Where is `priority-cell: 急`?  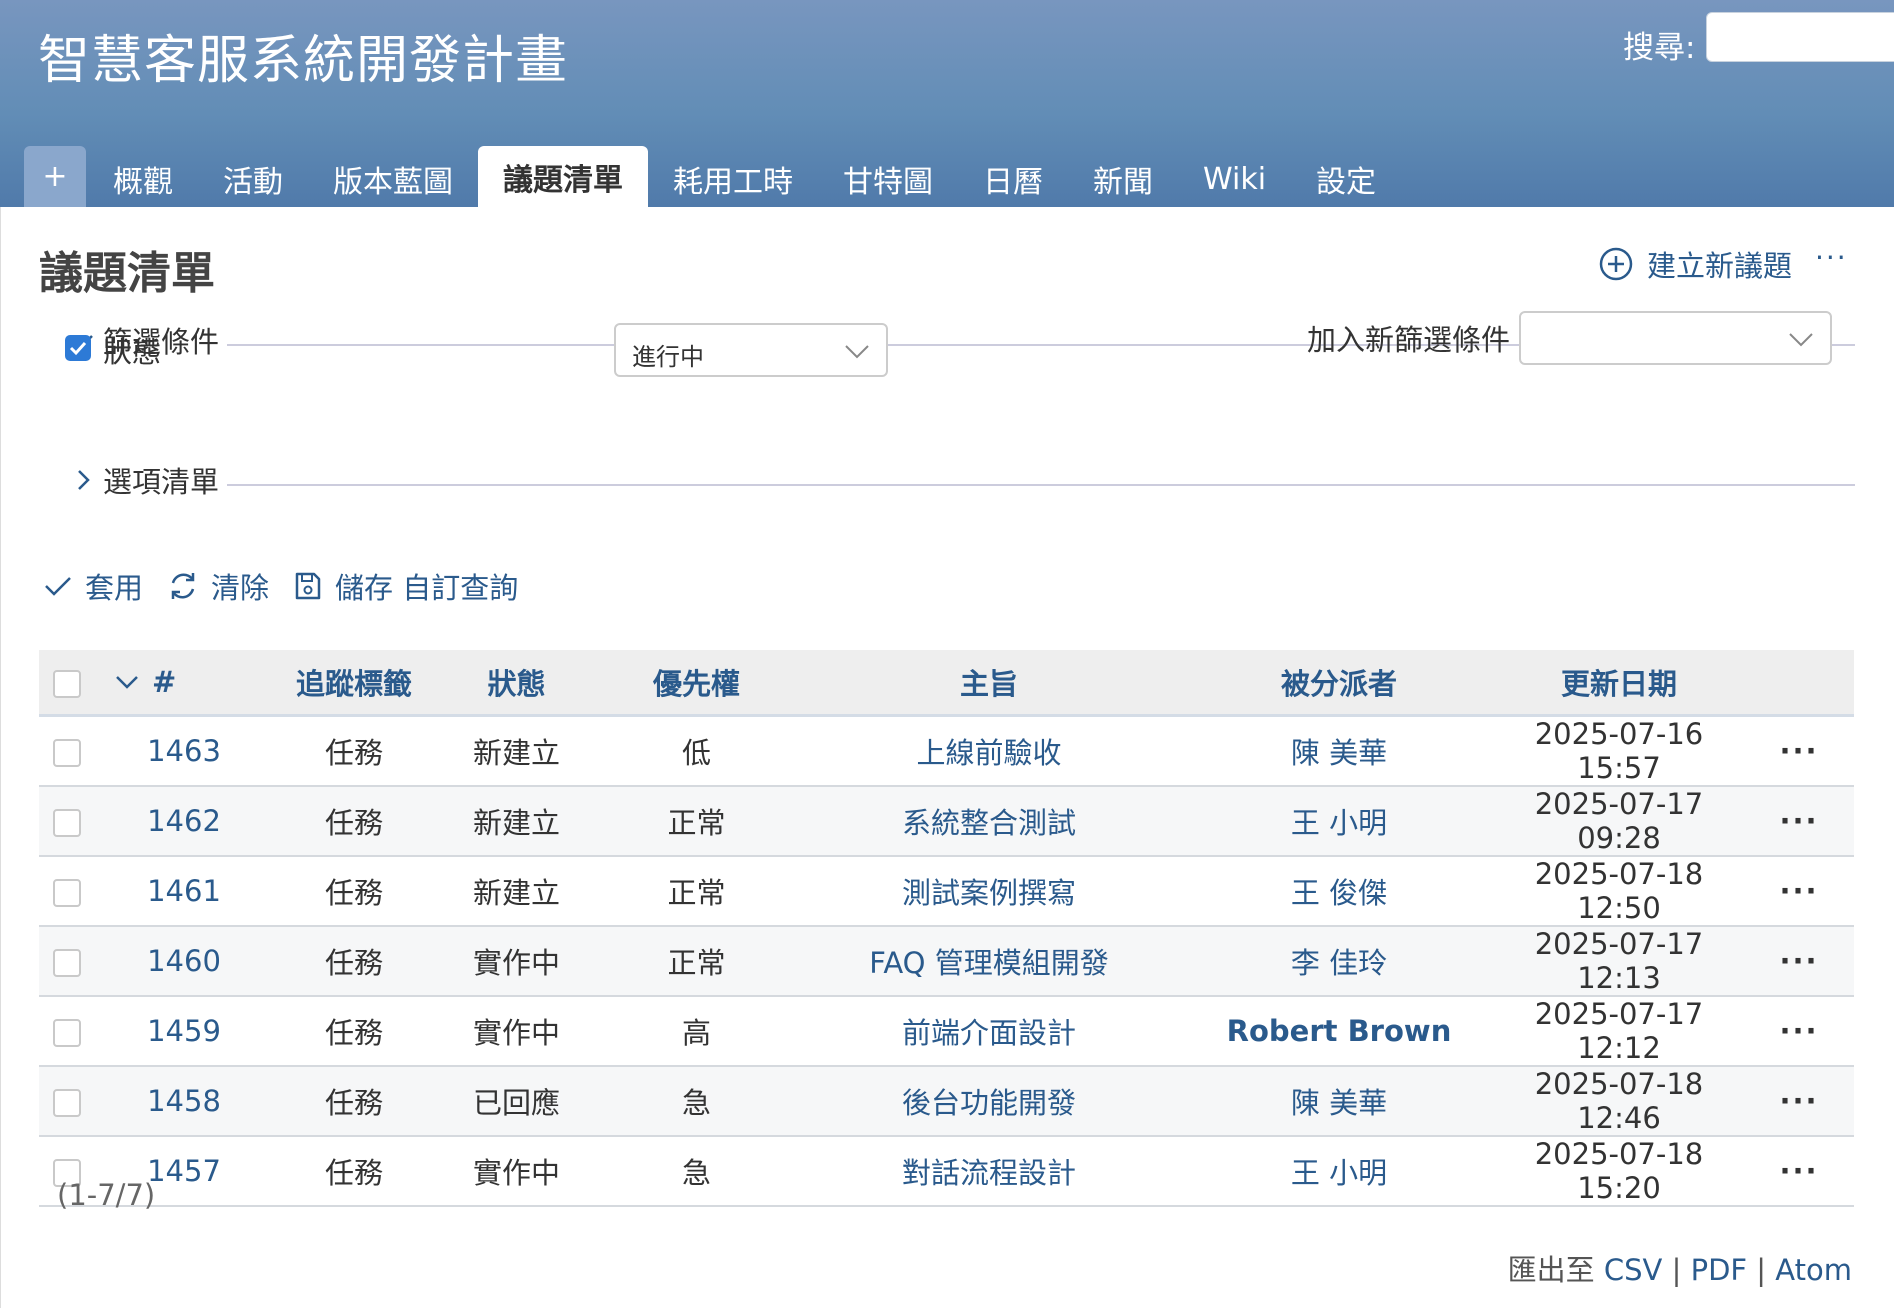 priority-cell: 急 is located at coordinates (696, 1171).